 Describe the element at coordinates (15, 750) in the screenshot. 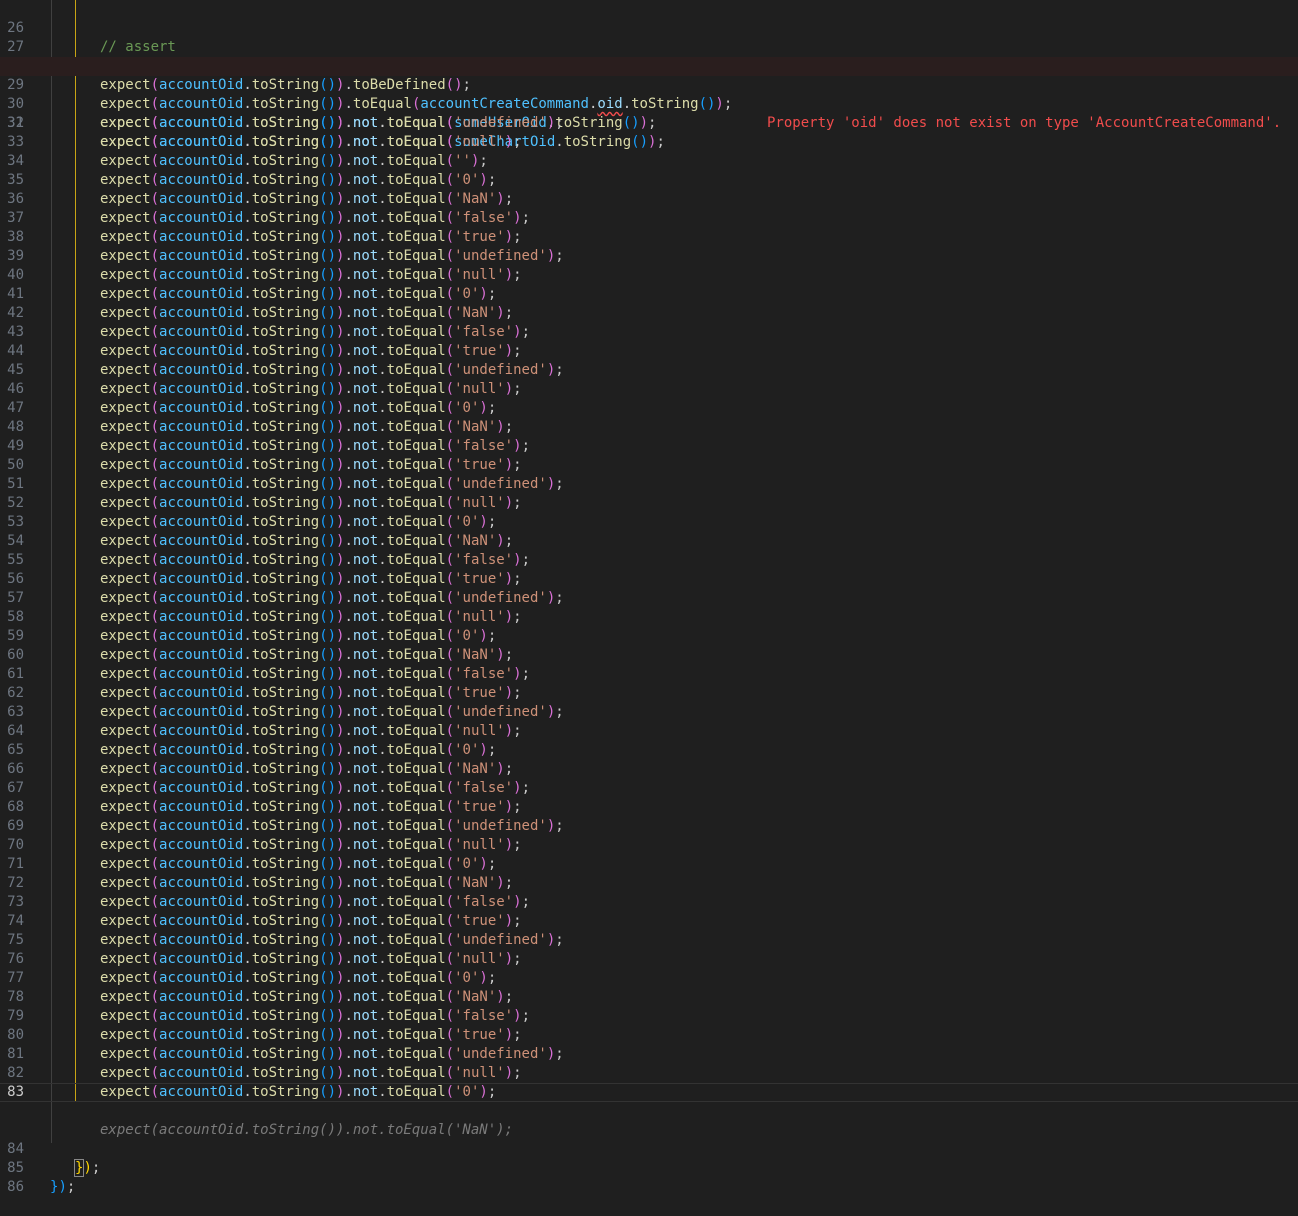

I see `line-number: 65` at that location.